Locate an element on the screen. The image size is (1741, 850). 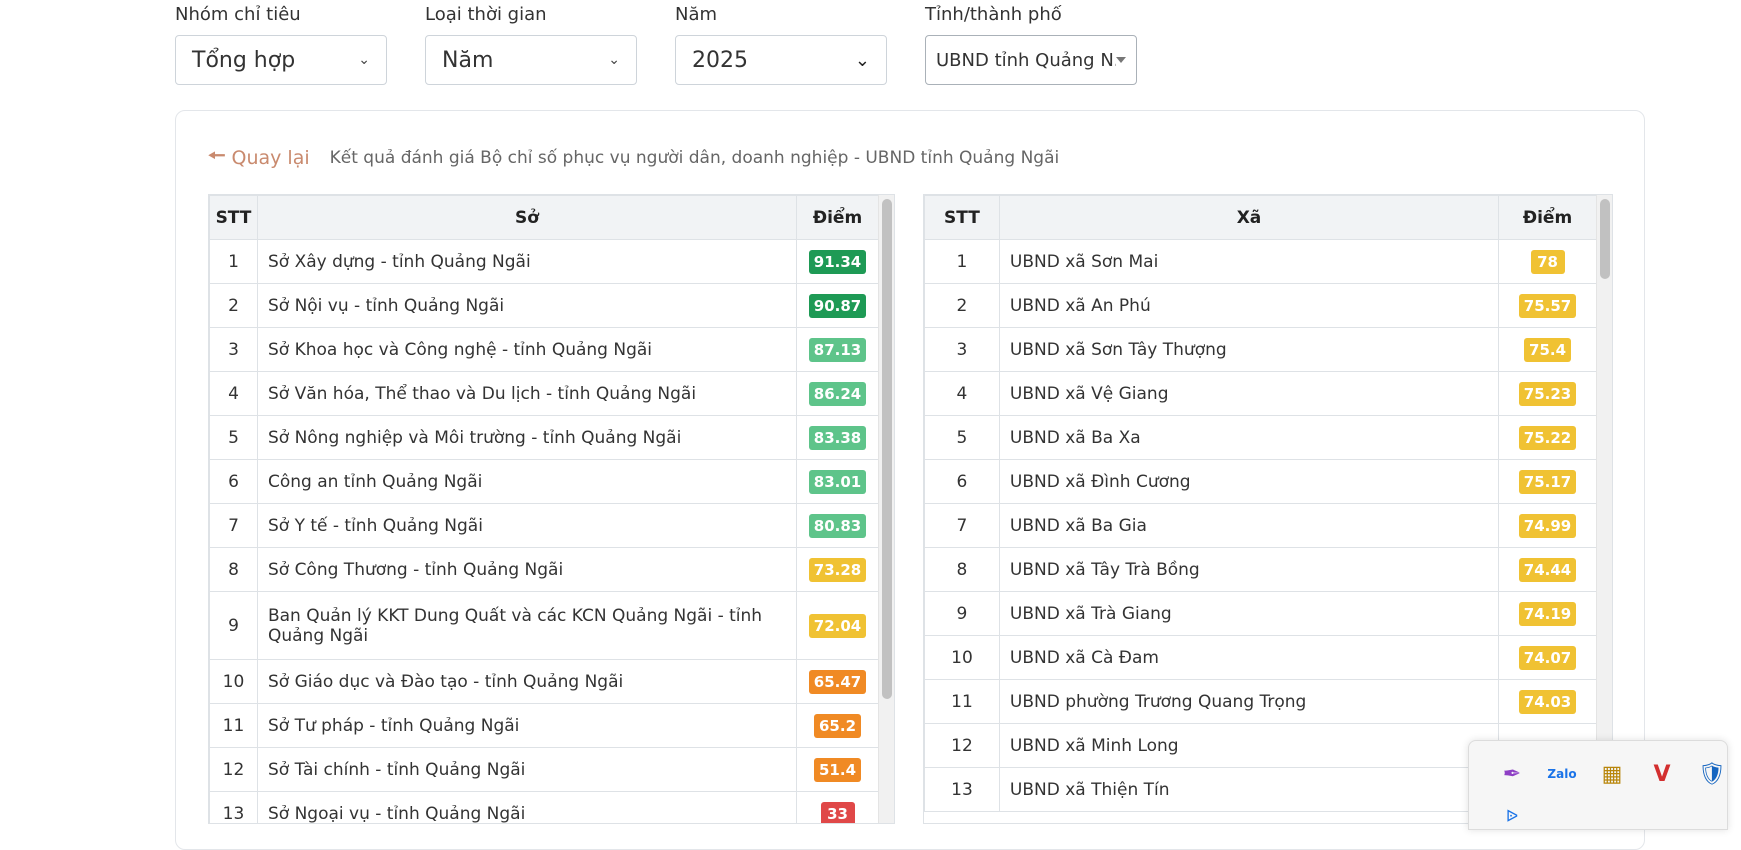
row-name: UBND xã Sơn Tây Thượng is located at coordinates (1249, 349).